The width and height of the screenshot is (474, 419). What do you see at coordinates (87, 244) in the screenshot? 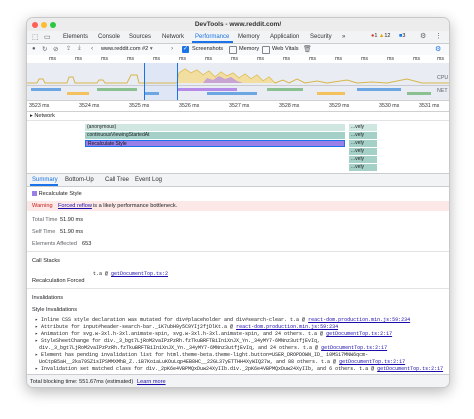
I see `elements-affected-value: 653` at bounding box center [87, 244].